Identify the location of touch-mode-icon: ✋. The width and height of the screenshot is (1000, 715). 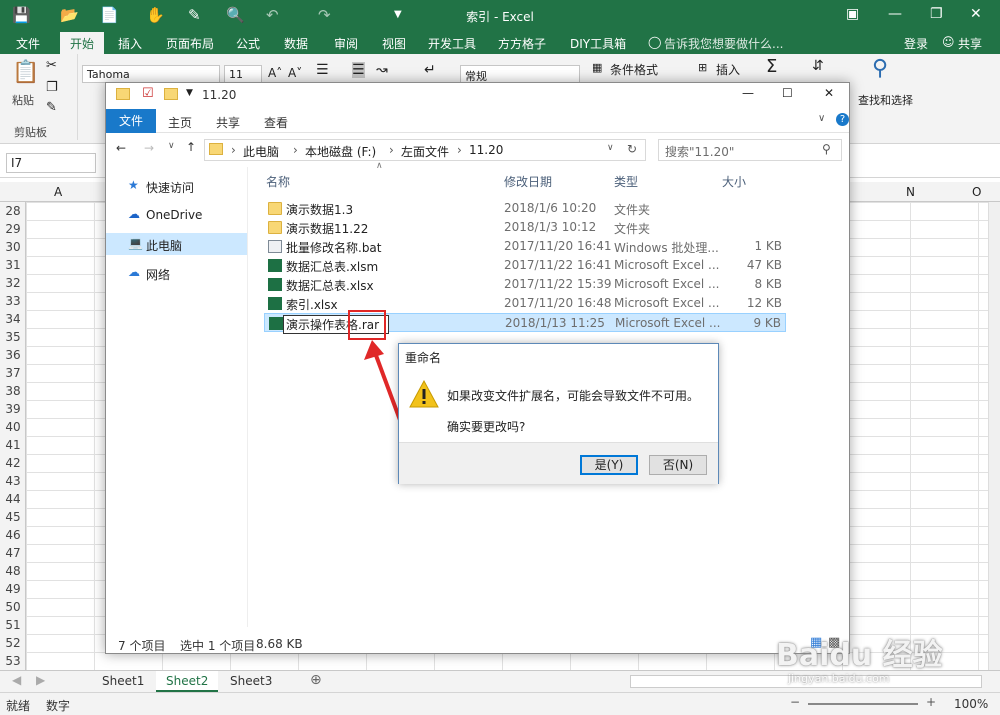
(155, 15).